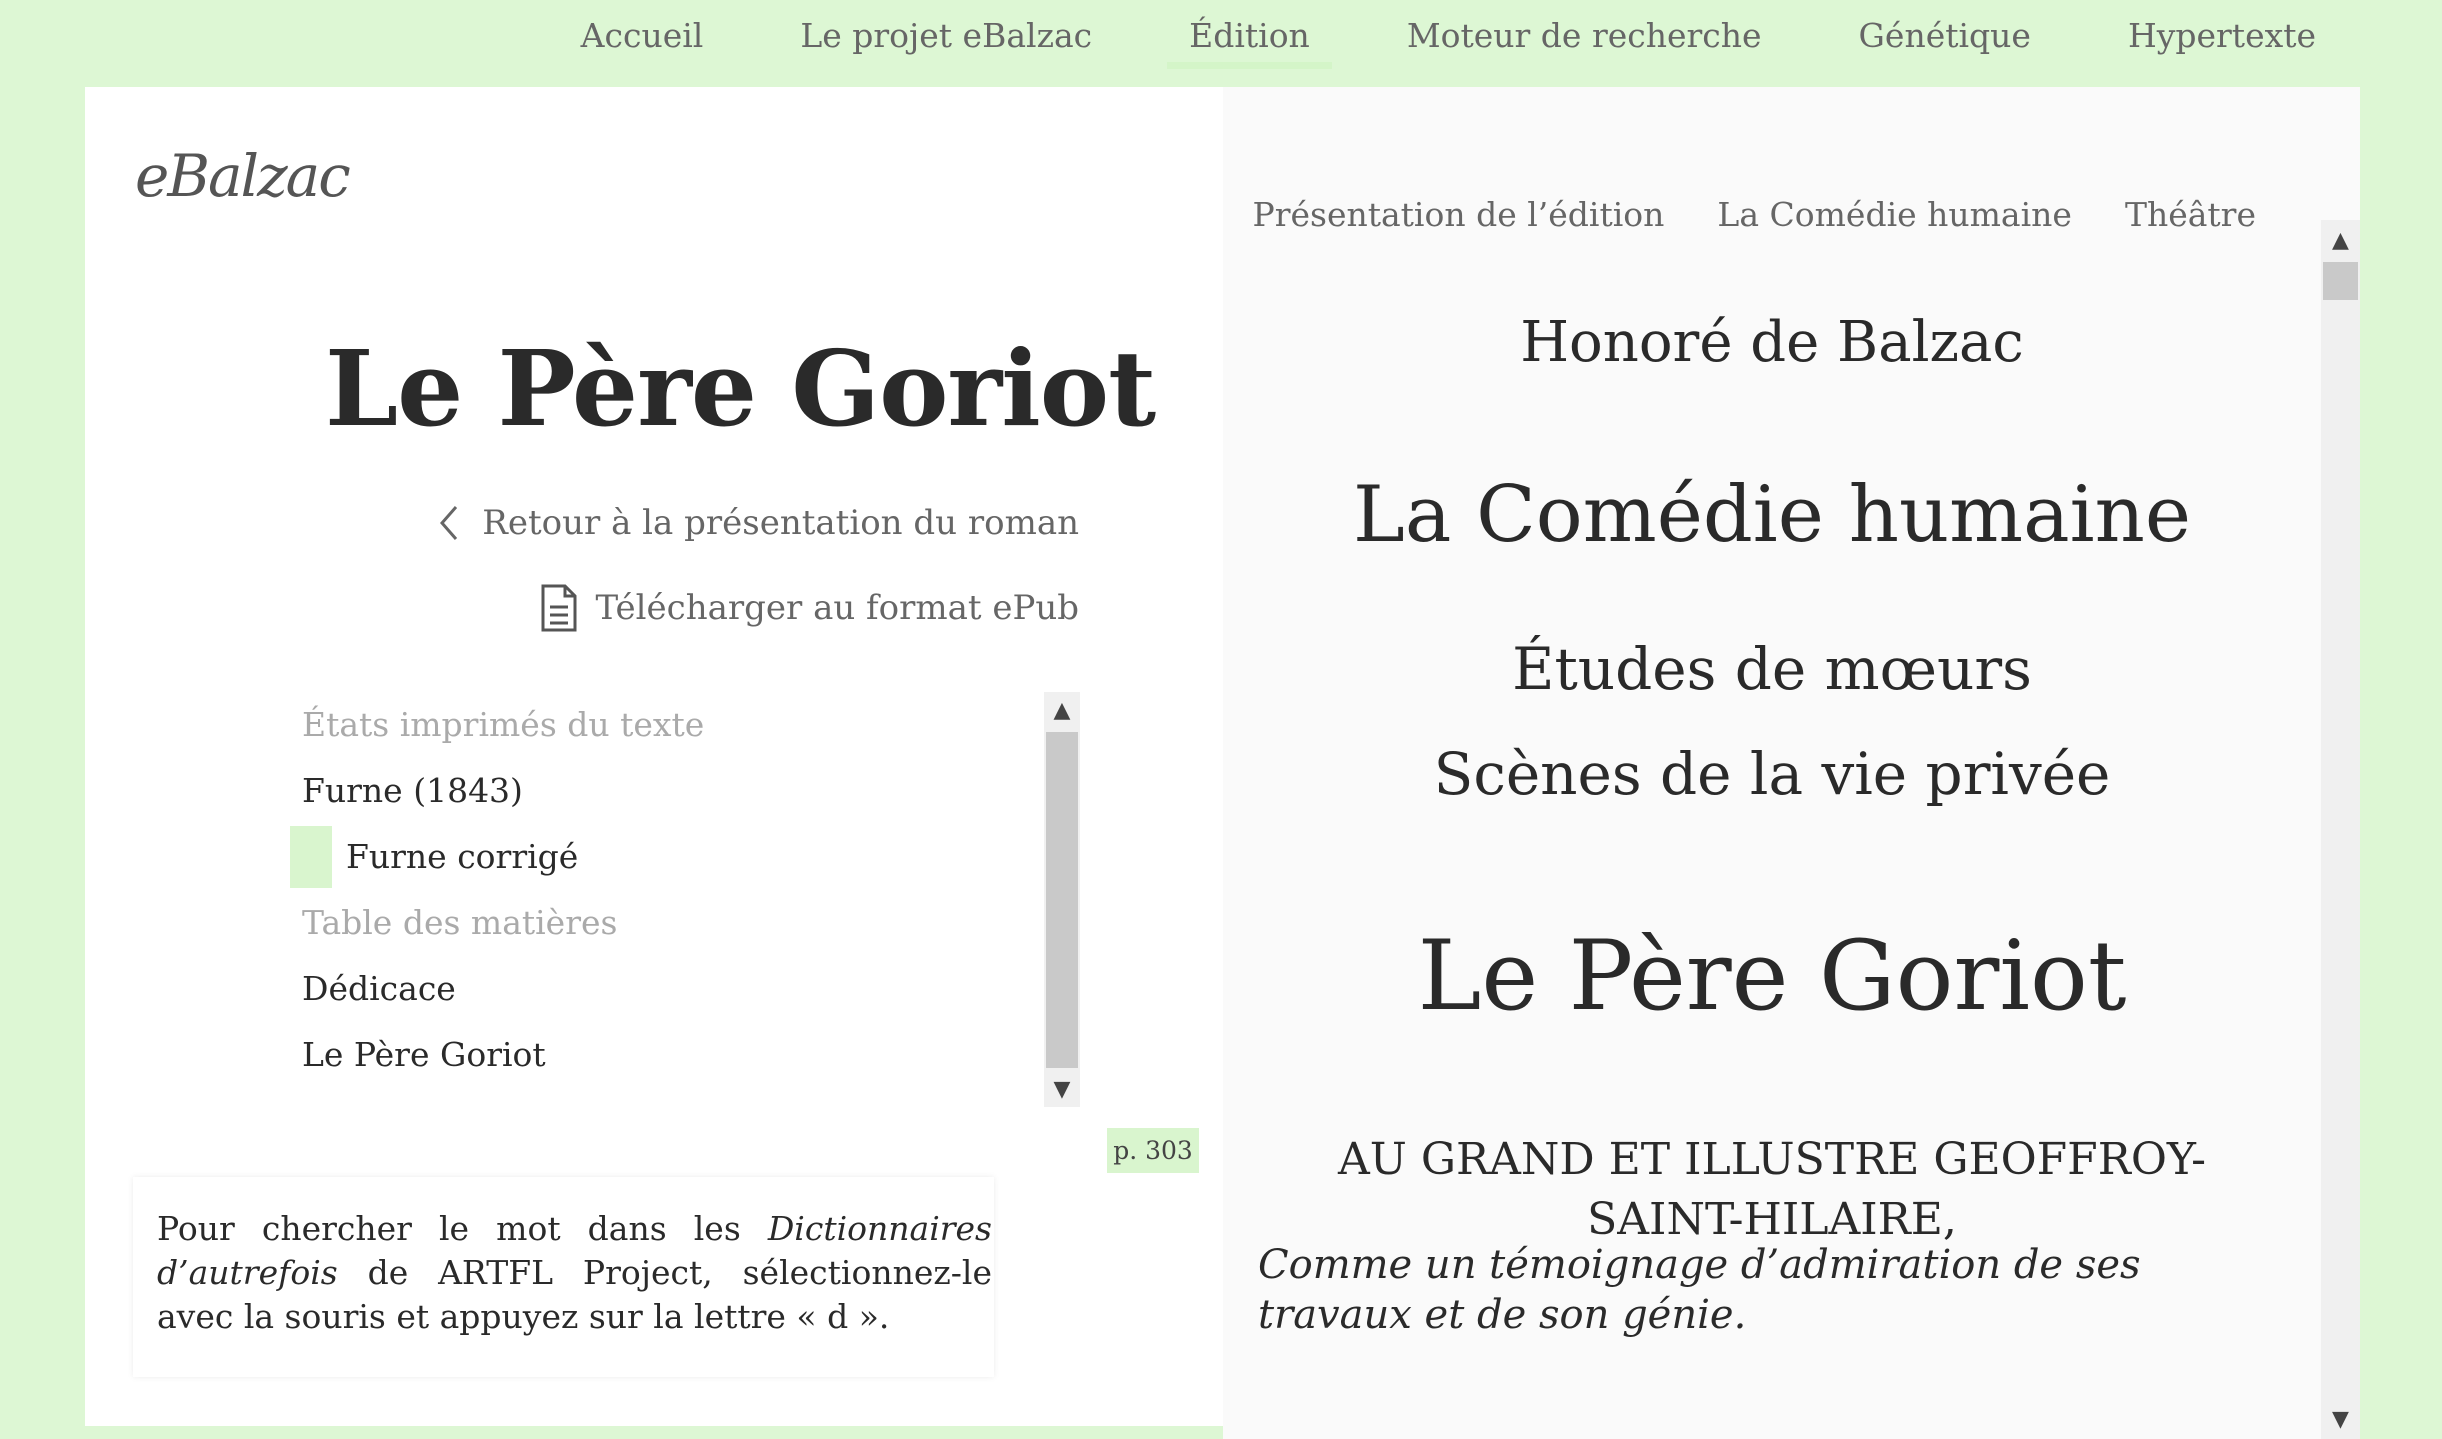  What do you see at coordinates (780, 523) in the screenshot?
I see `back-link-label: Retour à la présentation du roman` at bounding box center [780, 523].